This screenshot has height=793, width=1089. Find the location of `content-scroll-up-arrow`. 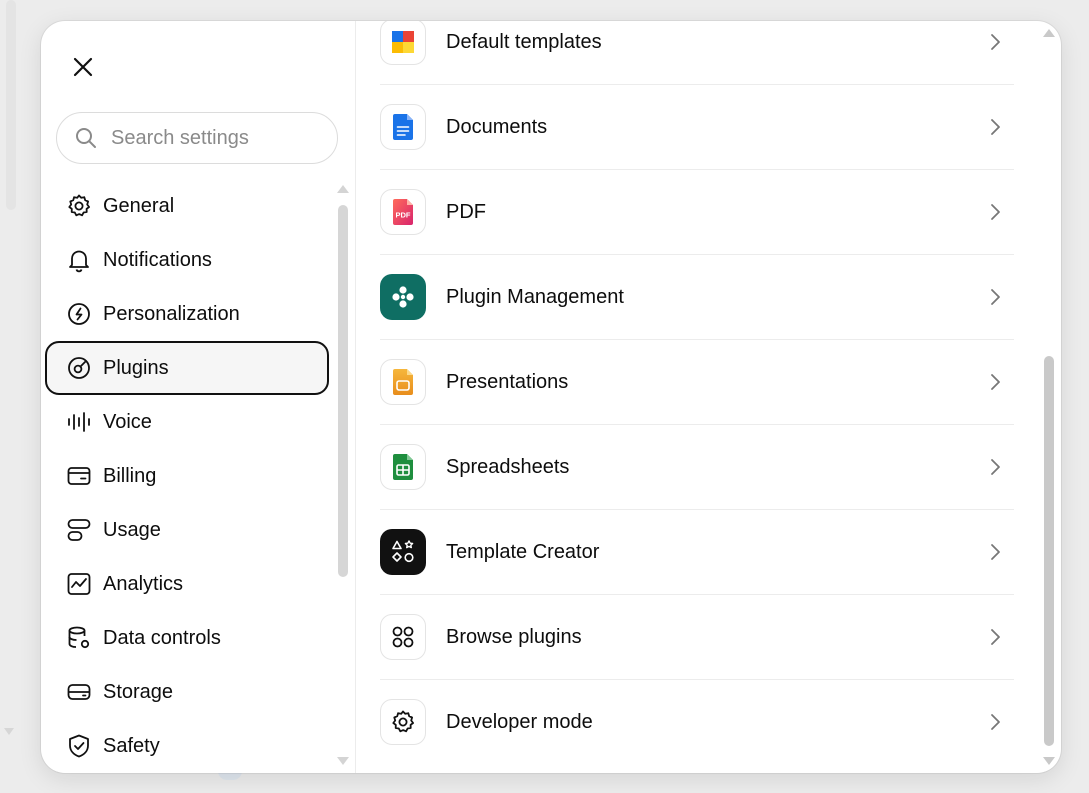

content-scroll-up-arrow is located at coordinates (1049, 33).